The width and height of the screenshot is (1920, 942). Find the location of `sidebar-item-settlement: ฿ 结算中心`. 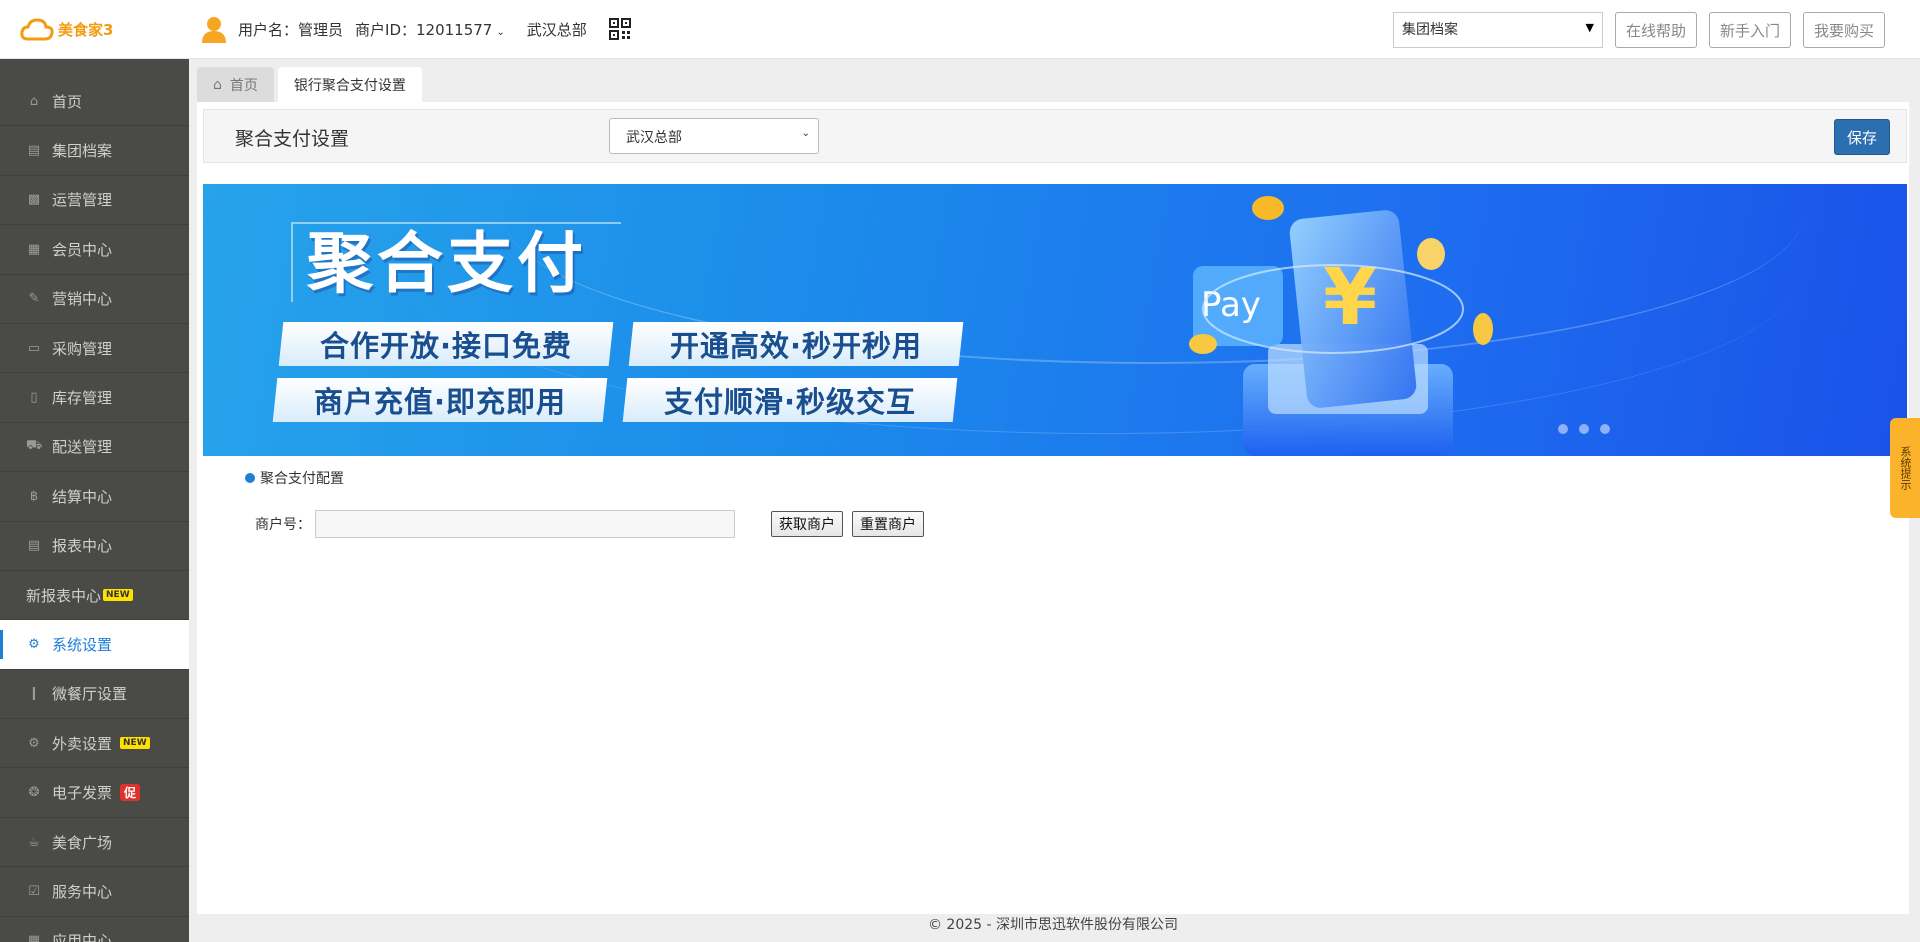

sidebar-item-settlement: ฿ 结算中心 is located at coordinates (94, 497).